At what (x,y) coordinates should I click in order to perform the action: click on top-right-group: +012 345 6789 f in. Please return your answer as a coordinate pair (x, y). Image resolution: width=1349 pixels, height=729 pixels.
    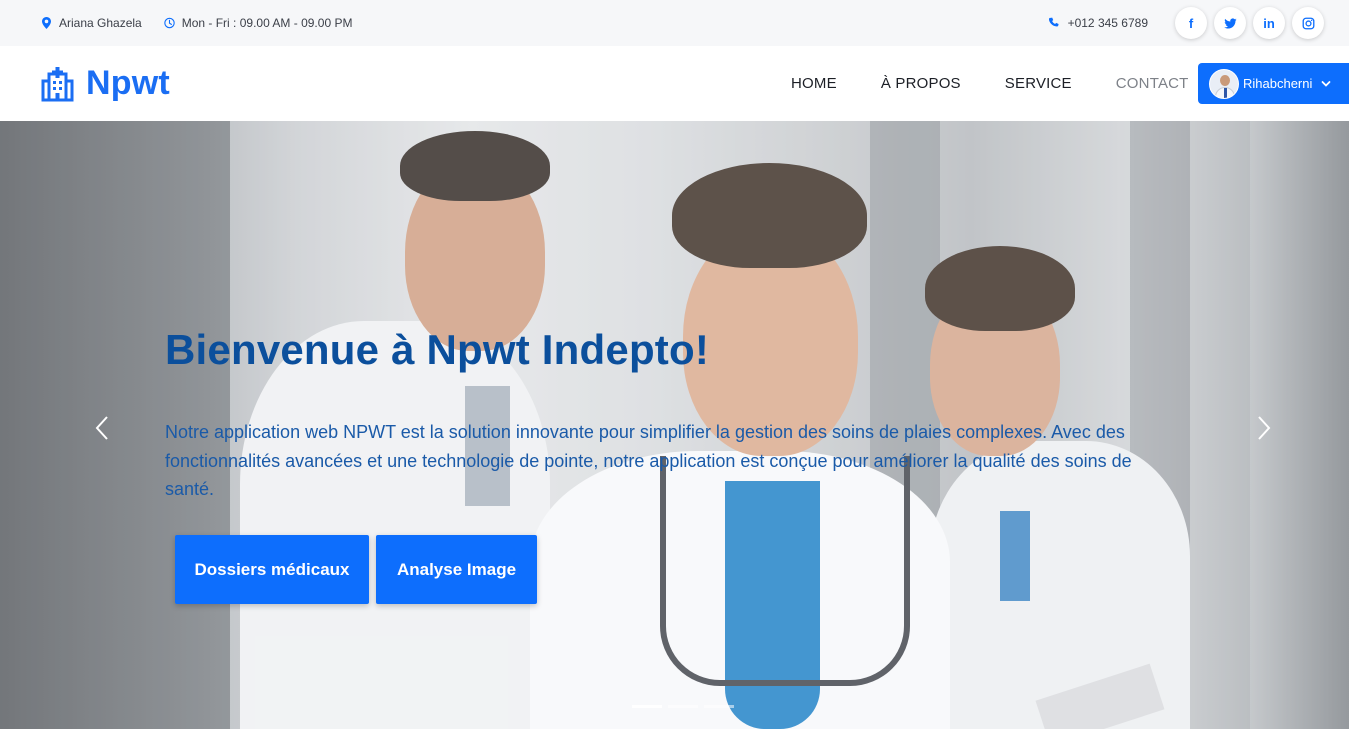
    Looking at the image, I should click on (1186, 23).